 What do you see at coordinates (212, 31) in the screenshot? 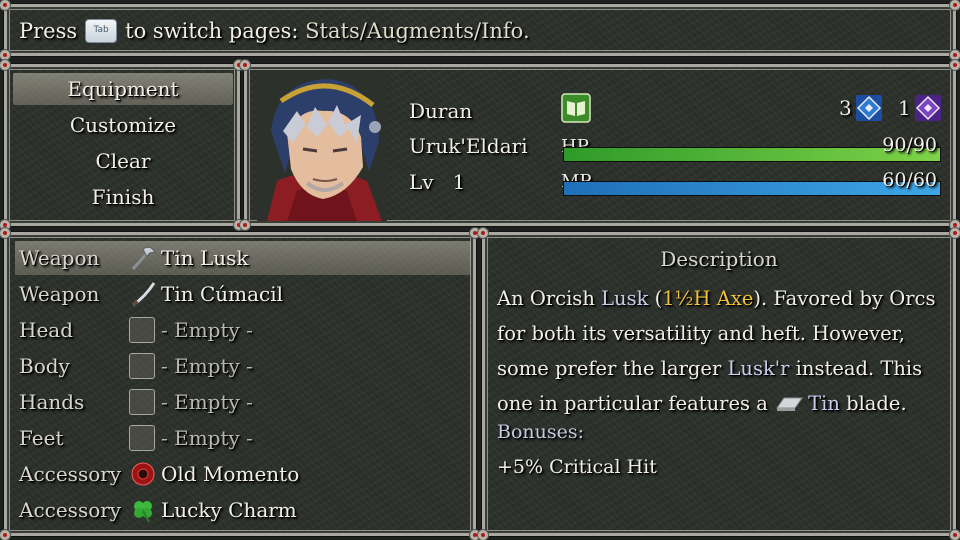
I see `help-switch: to switch pages:` at bounding box center [212, 31].